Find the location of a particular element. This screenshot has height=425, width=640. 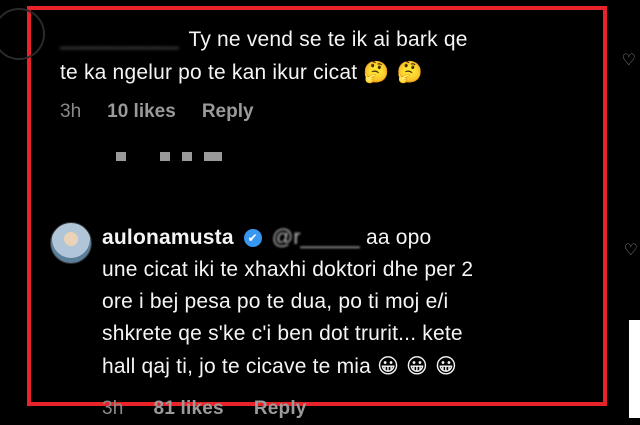

comment-likes: 10 likes is located at coordinates (141, 112).